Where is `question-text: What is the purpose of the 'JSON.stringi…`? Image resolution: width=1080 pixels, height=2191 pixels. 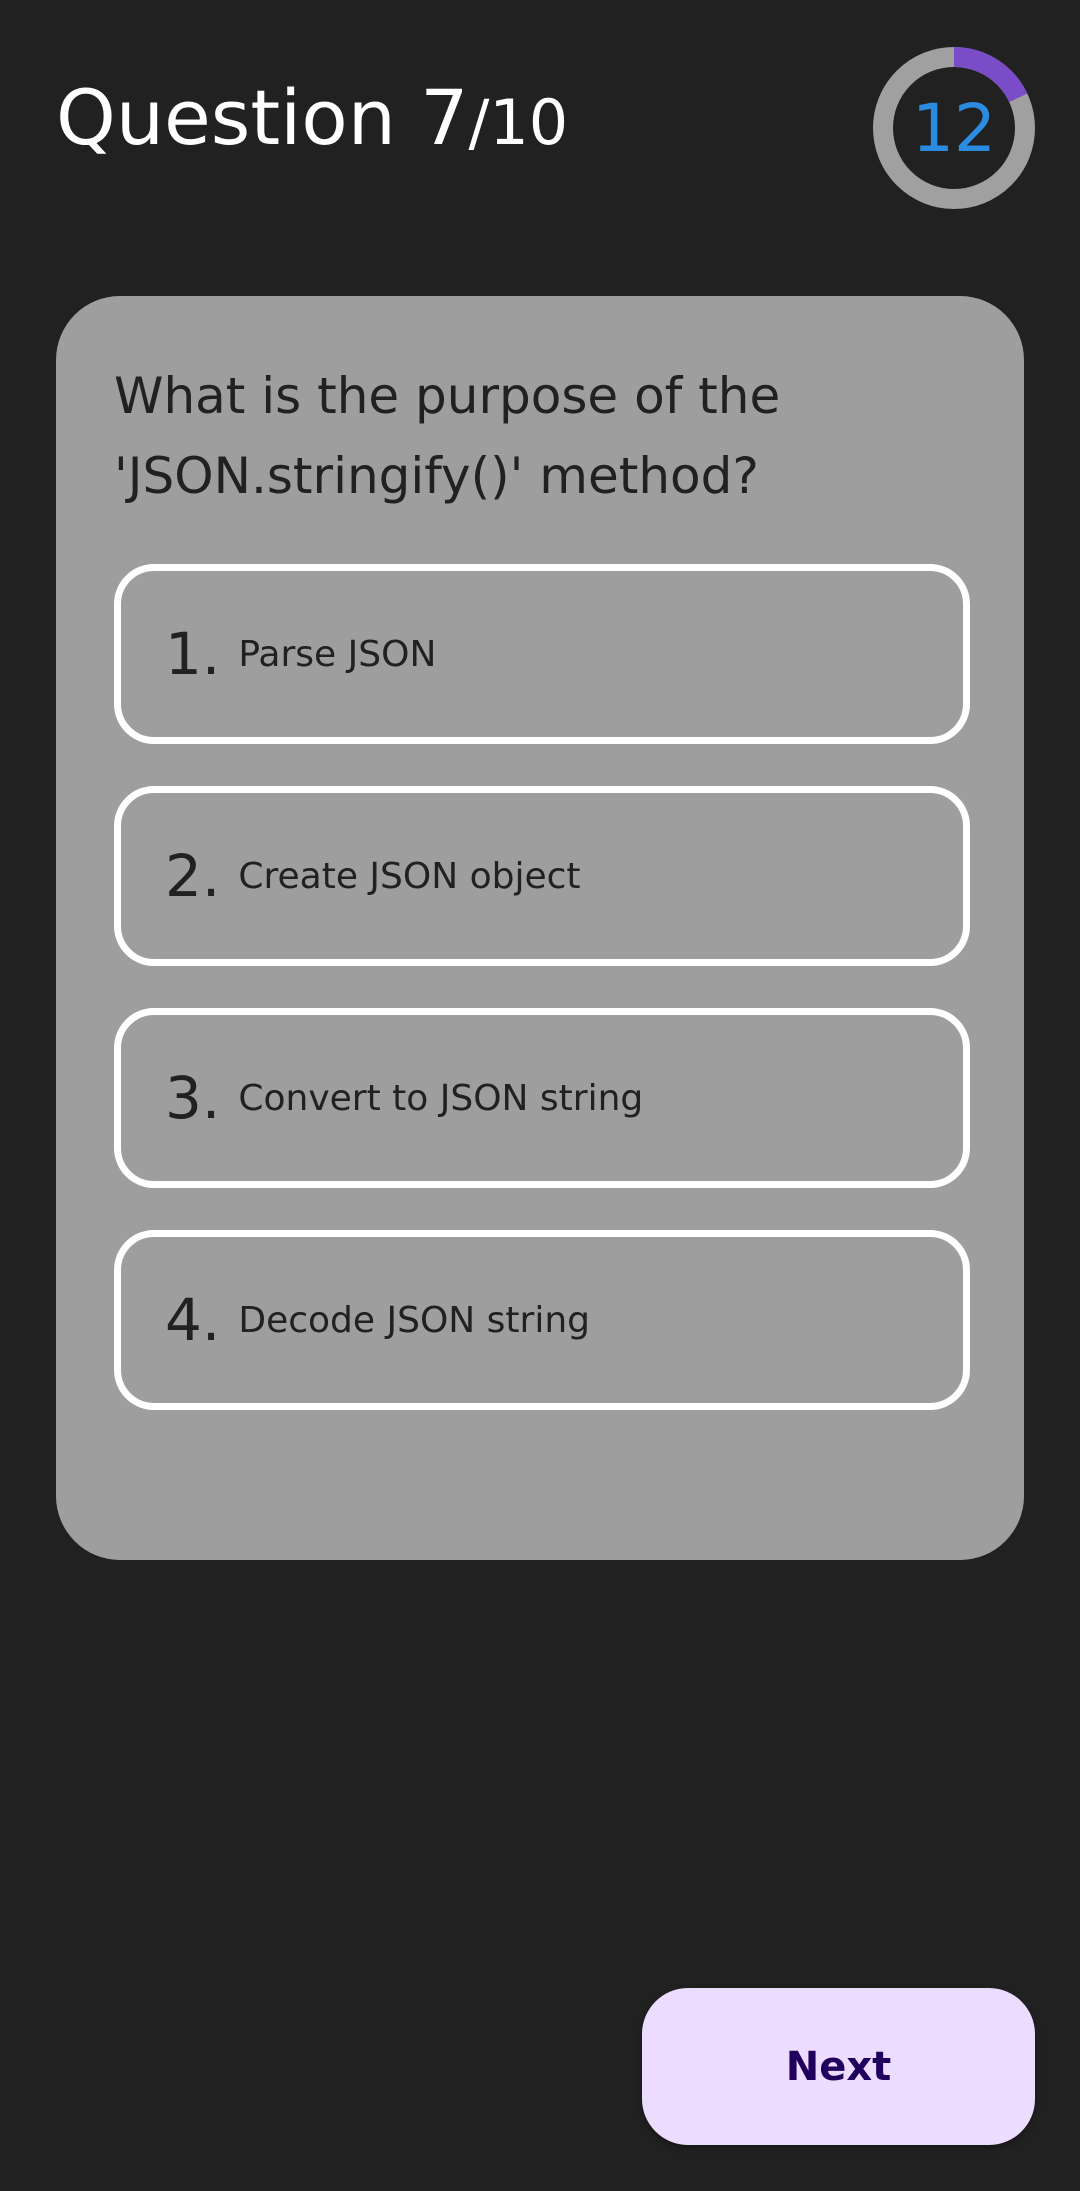
question-text: What is the purpose of the 'JSON.stringi… is located at coordinates (447, 436).